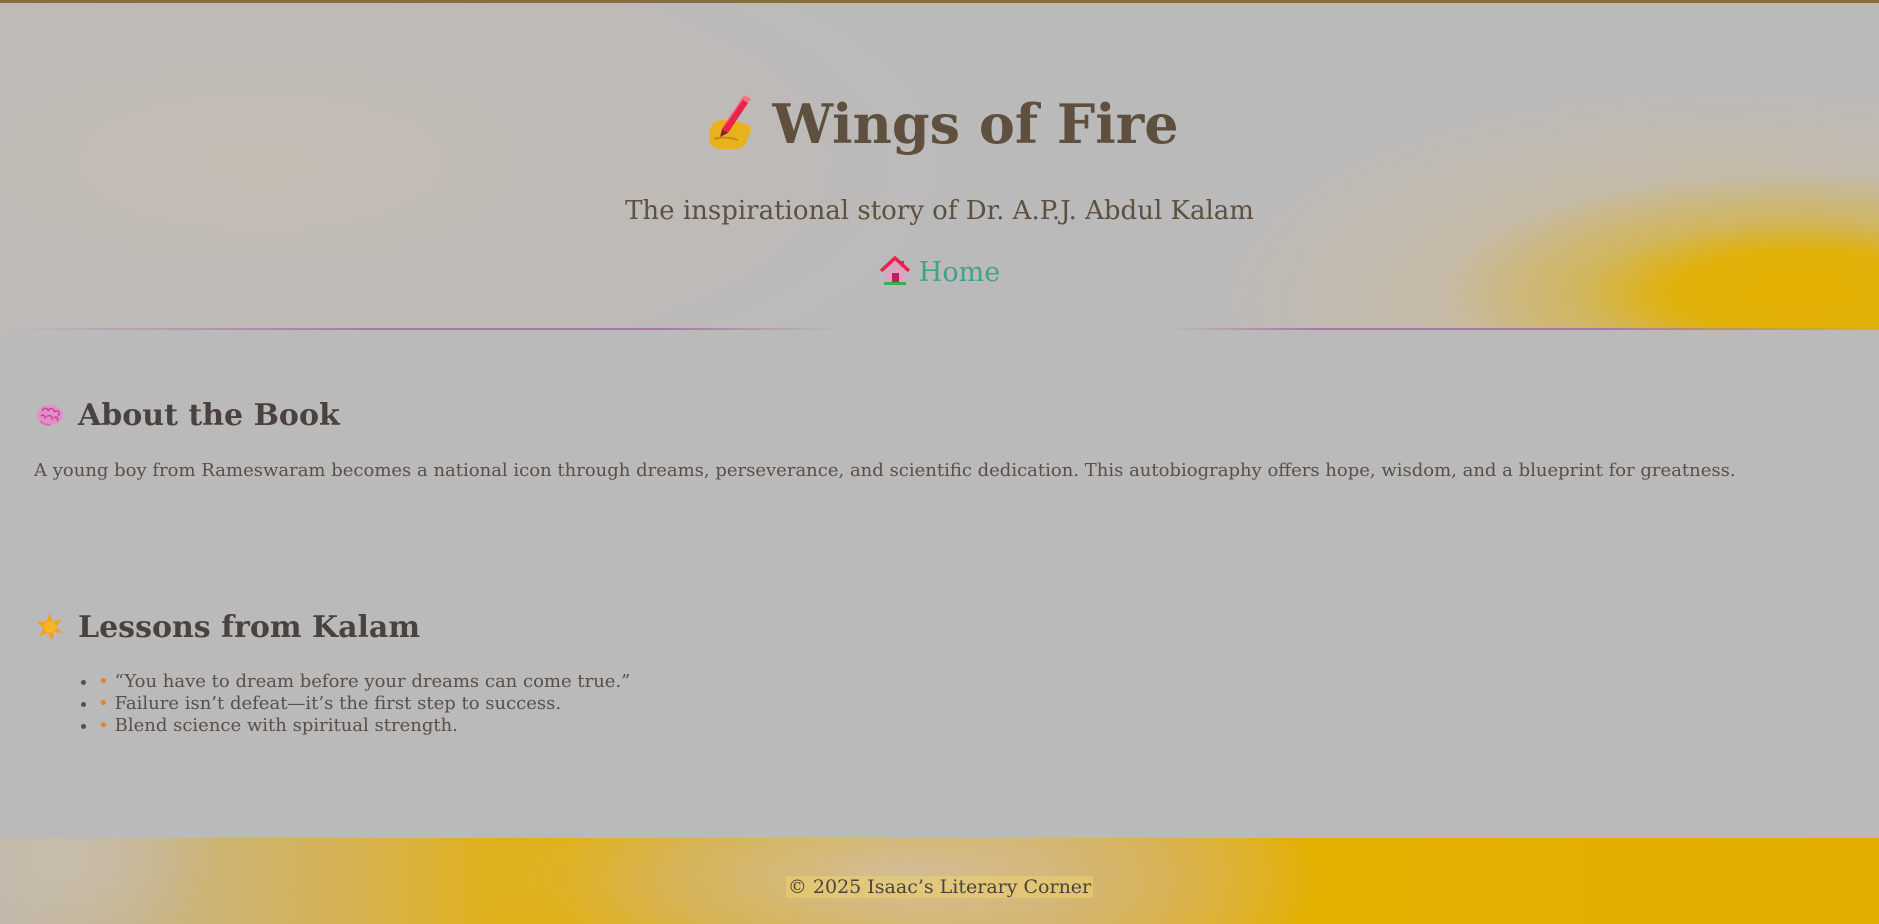  What do you see at coordinates (50, 415) in the screenshot?
I see `brain-icon` at bounding box center [50, 415].